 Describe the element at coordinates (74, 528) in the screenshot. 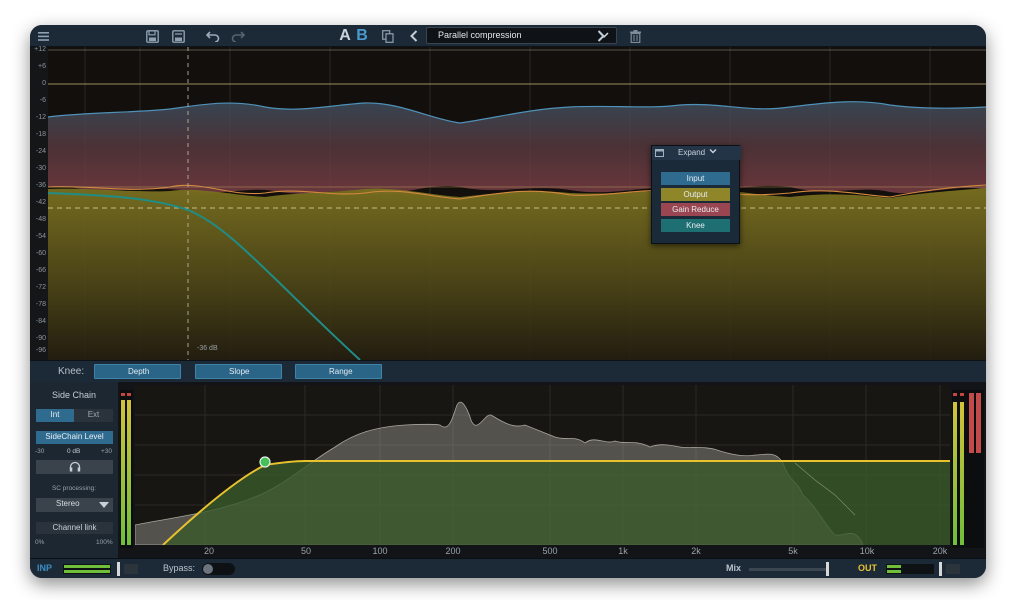

I see `channel-link-slider: Channel link` at that location.